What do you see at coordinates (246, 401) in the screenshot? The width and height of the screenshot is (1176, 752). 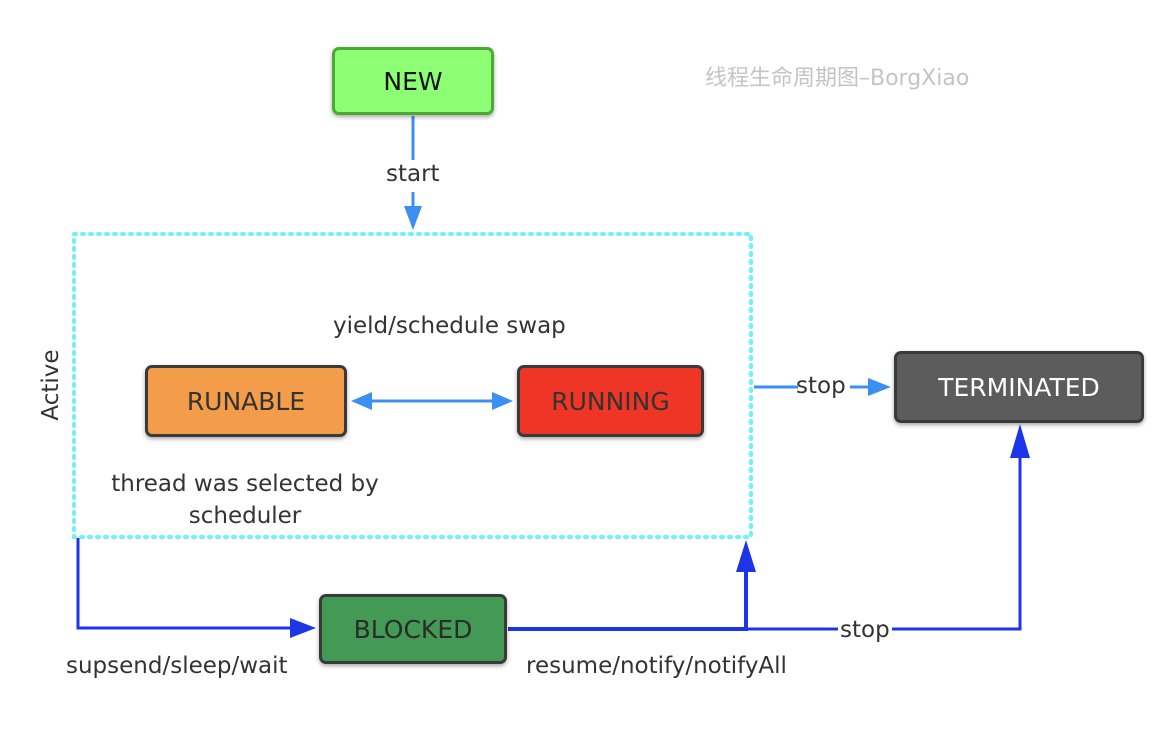 I see `node-runable: RUNABLE` at bounding box center [246, 401].